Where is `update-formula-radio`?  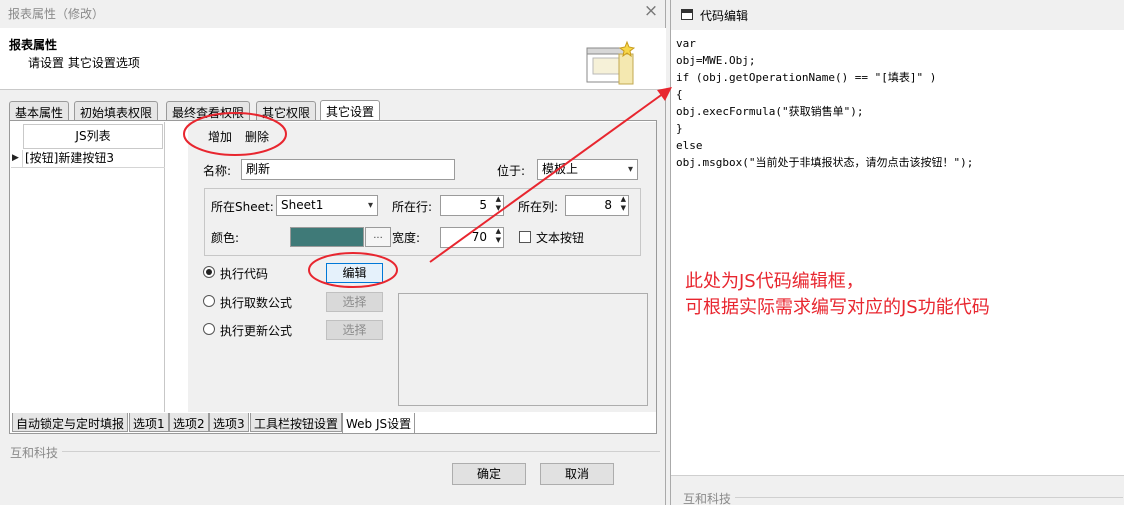
update-formula-radio is located at coordinates (209, 329).